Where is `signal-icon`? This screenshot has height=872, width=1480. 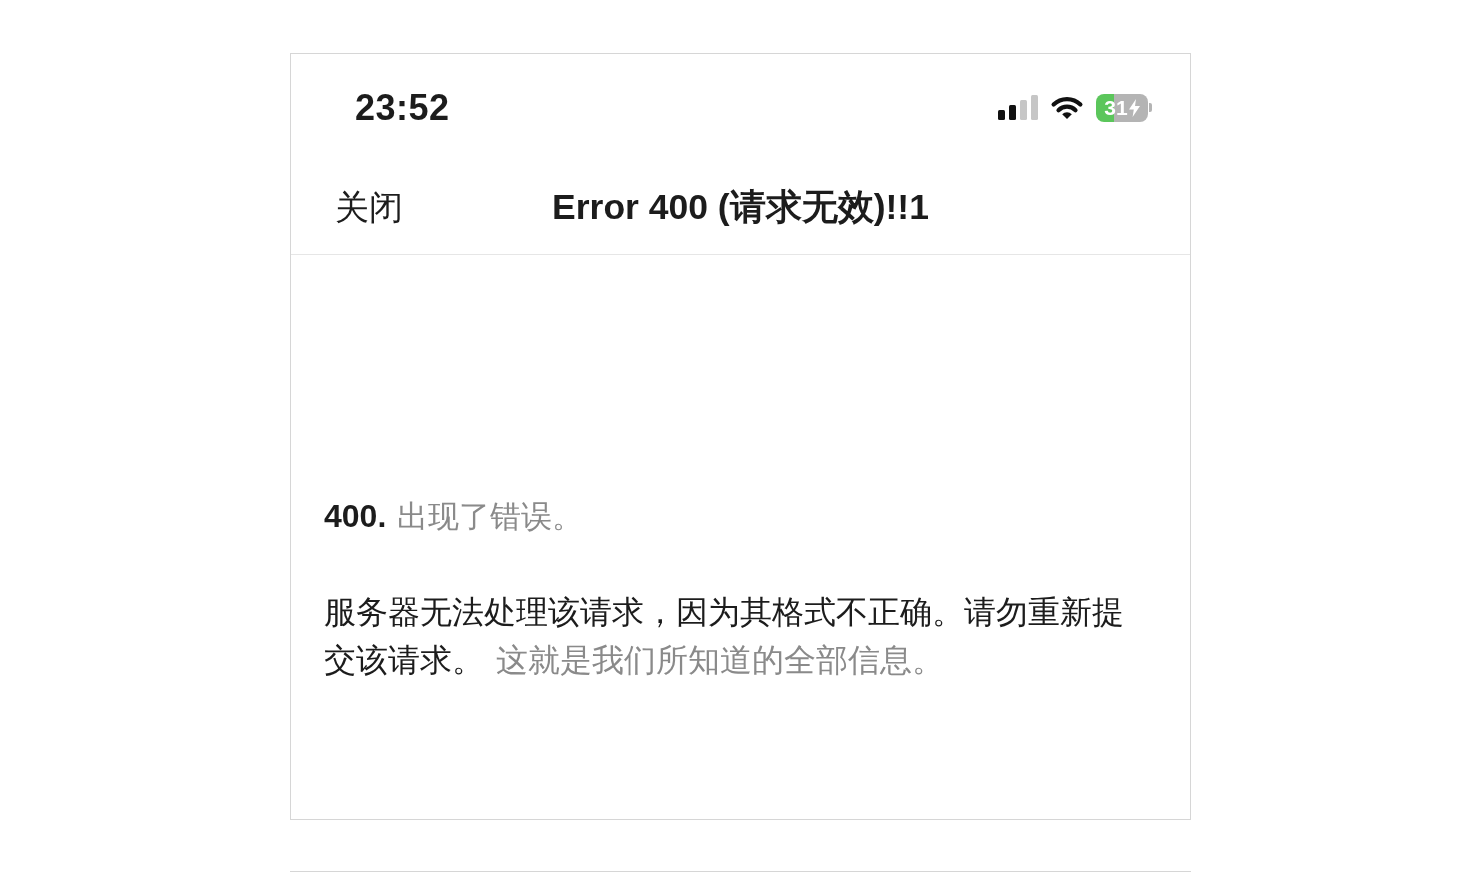 signal-icon is located at coordinates (1018, 107).